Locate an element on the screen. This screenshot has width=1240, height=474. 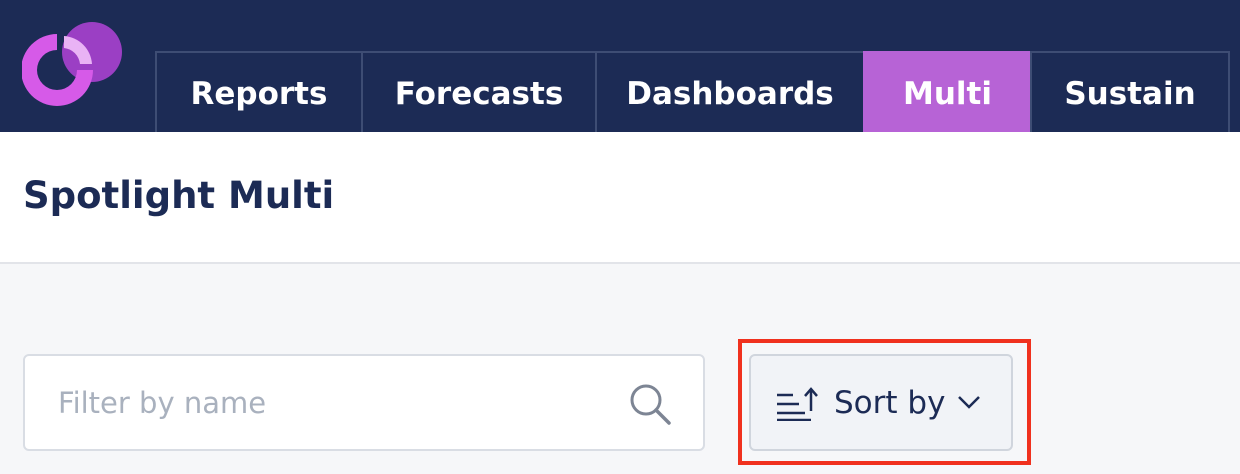
tab-forecasts: Forecasts is located at coordinates (478, 91).